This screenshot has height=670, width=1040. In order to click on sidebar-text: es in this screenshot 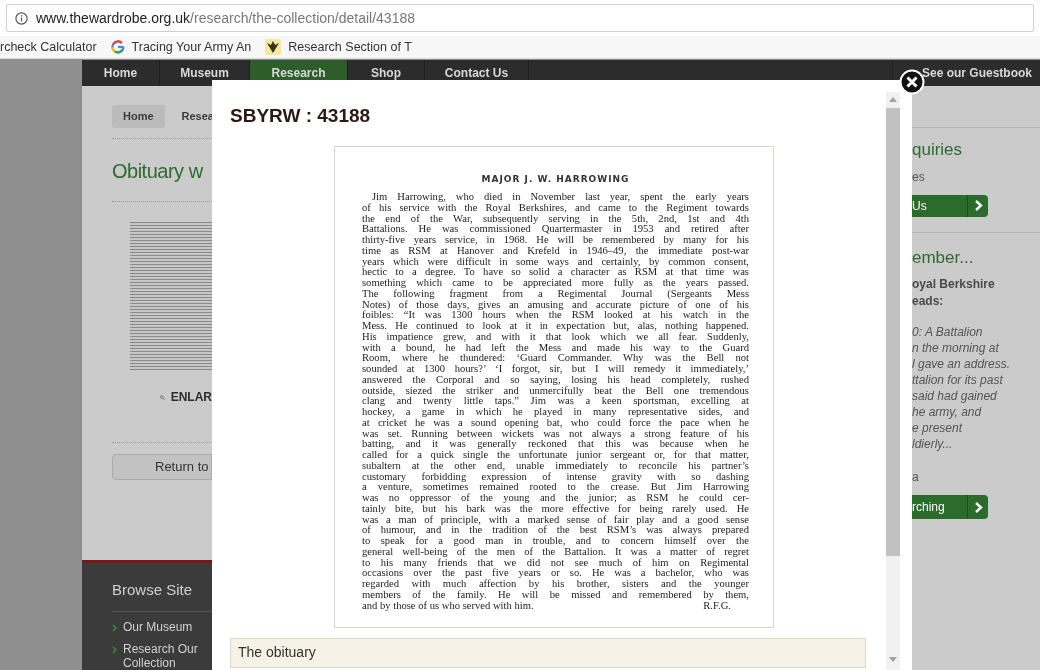, I will do `click(919, 177)`.